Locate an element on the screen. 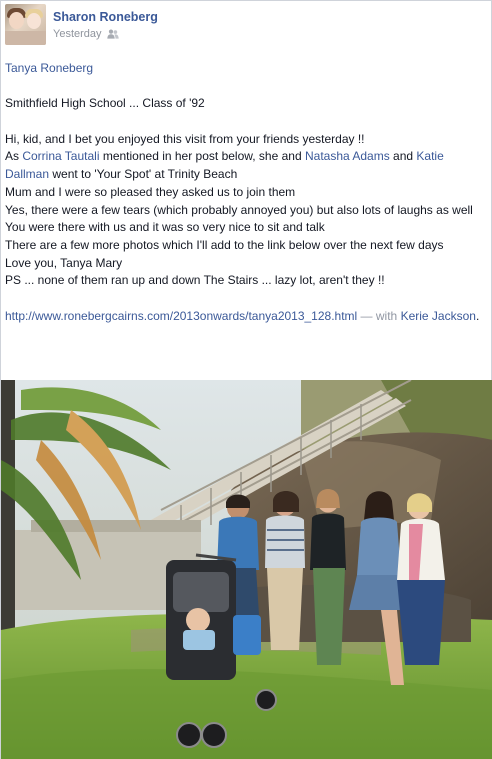 The image size is (492, 759). post-meta: Yesterday is located at coordinates (86, 34).